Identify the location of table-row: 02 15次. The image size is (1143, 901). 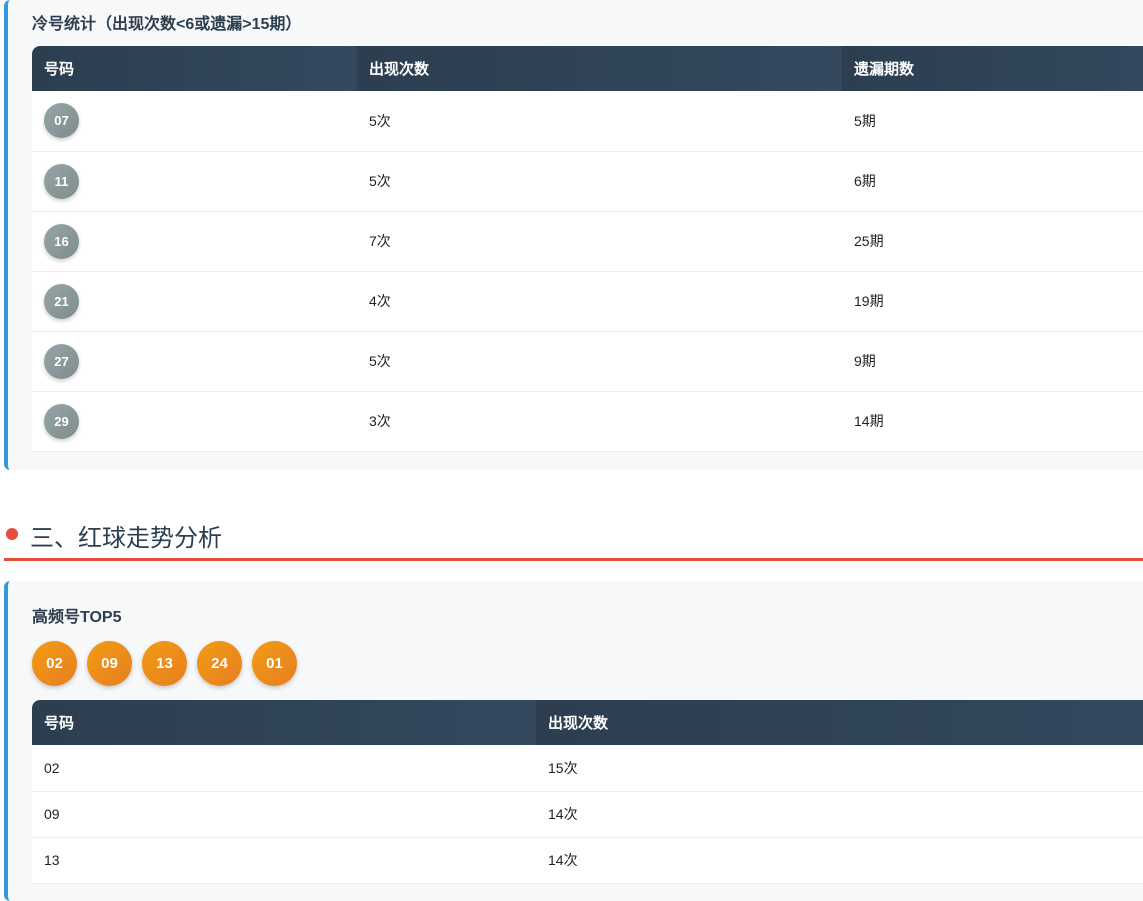
(587, 768).